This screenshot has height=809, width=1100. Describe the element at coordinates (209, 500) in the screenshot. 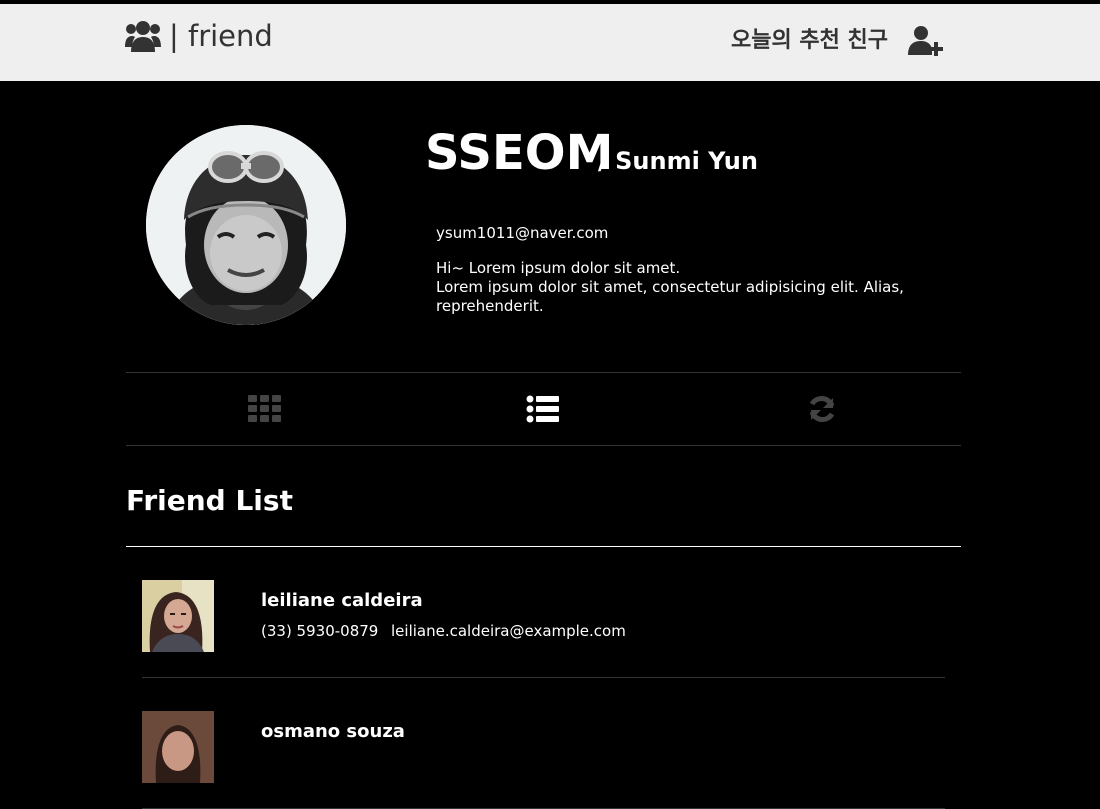

I see `friend-list-title: Friend List` at that location.